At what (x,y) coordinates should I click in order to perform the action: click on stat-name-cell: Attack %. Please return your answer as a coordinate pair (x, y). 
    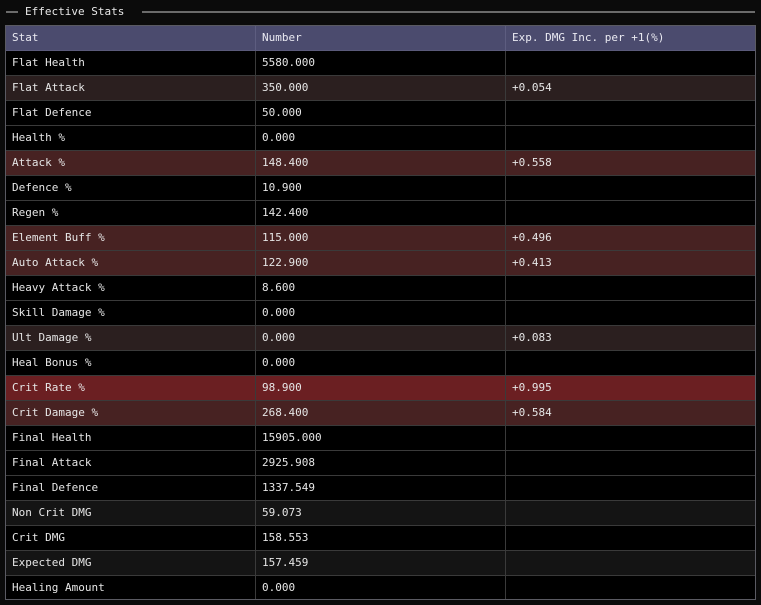
    Looking at the image, I should click on (131, 163).